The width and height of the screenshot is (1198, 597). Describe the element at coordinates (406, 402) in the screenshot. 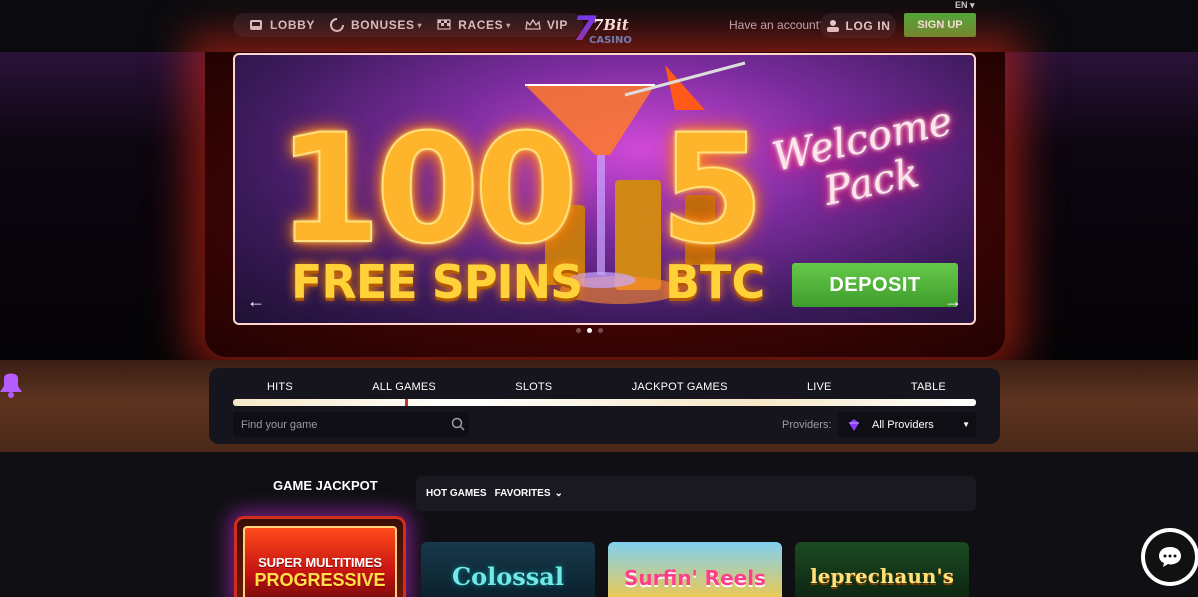

I see `tab-active-marker` at that location.